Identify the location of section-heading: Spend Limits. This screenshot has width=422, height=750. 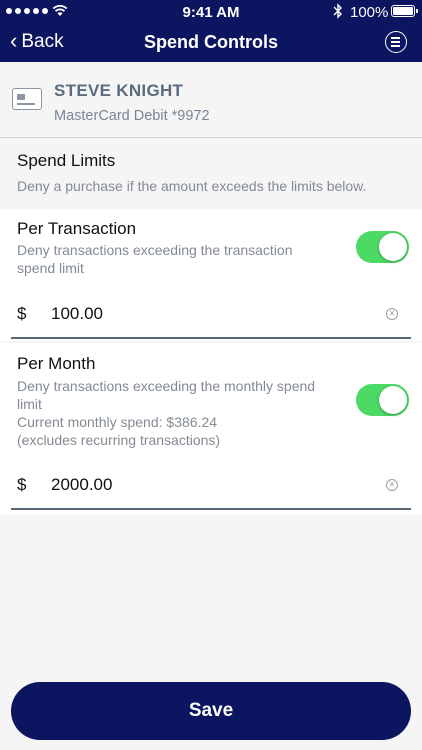
(66, 160).